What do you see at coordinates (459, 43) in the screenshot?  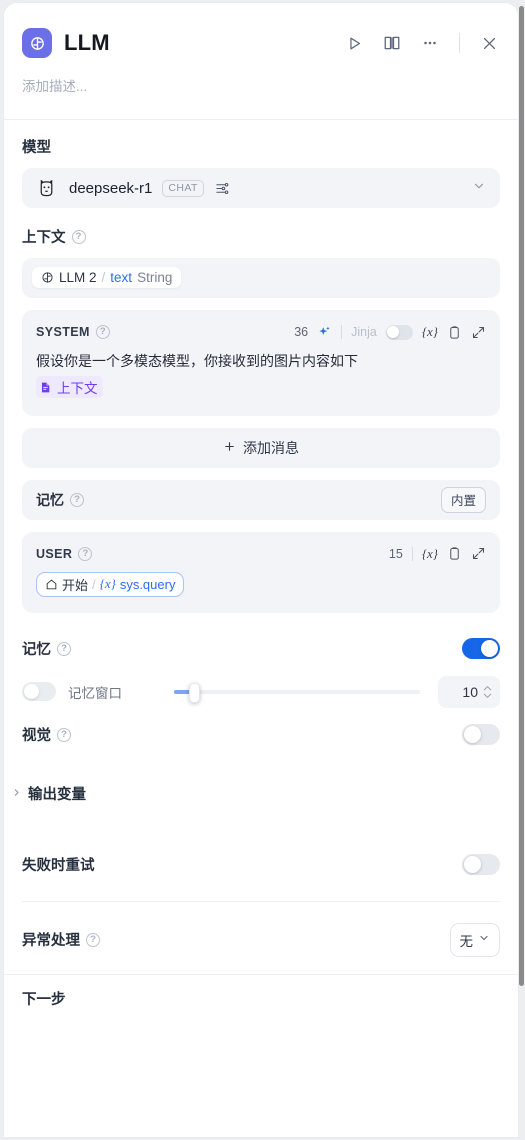 I see `header-divider` at bounding box center [459, 43].